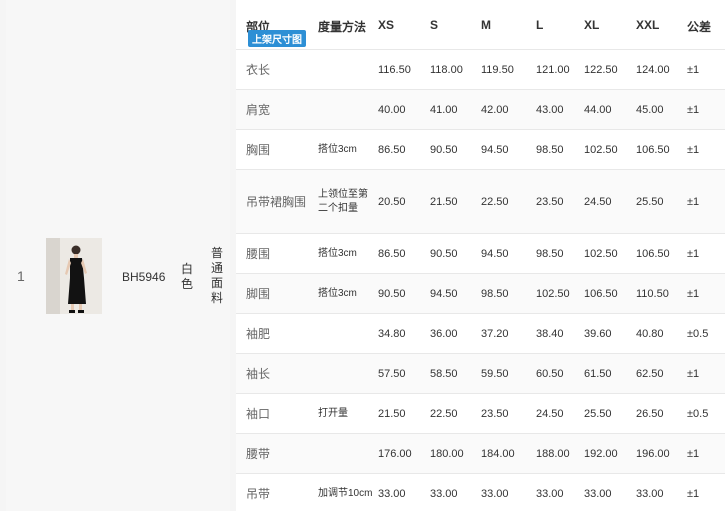 The width and height of the screenshot is (725, 511). Describe the element at coordinates (661, 492) in the screenshot. I see `cell-size-xxl: 33.00` at that location.